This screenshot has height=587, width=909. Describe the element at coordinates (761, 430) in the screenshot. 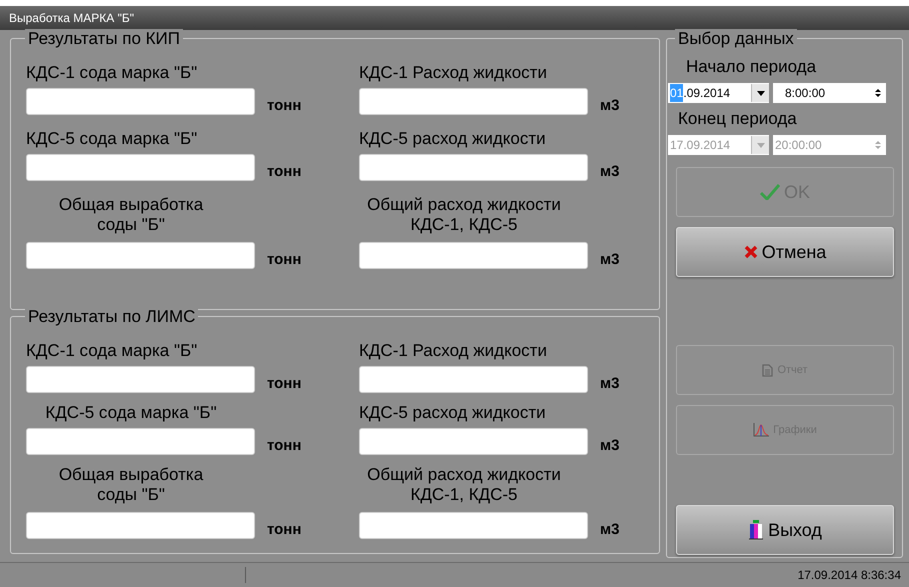

I see `chart-icon` at that location.